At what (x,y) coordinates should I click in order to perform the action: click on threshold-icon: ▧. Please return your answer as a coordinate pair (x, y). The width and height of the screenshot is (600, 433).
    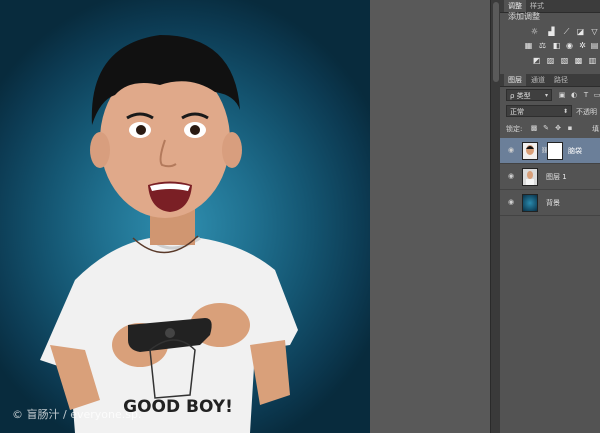
    Looking at the image, I should click on (564, 60).